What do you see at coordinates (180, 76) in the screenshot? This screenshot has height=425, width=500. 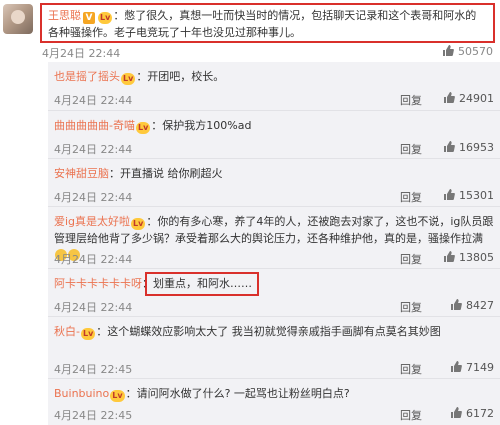 I see `reply-text: ：开团吧，校长。` at bounding box center [180, 76].